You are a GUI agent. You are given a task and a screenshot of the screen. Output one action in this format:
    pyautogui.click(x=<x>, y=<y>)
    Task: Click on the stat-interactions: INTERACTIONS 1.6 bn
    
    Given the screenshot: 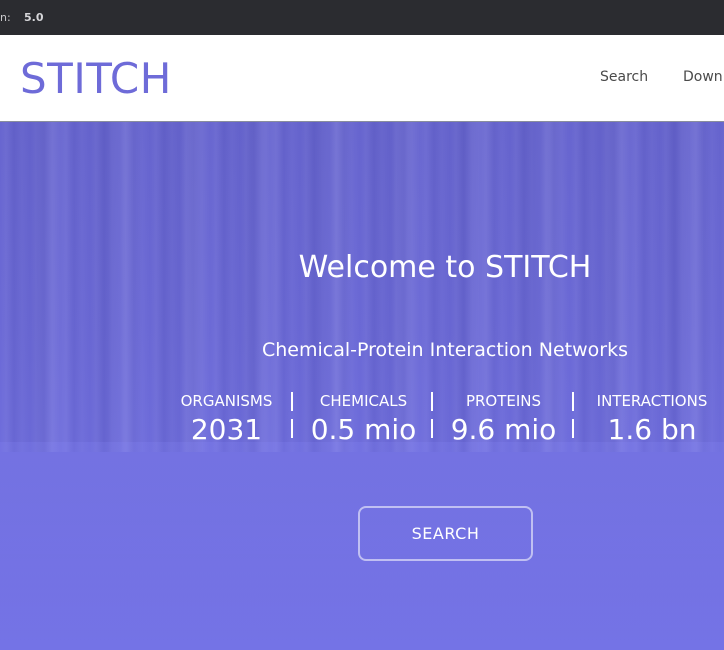 What is the action you would take?
    pyautogui.click(x=652, y=420)
    